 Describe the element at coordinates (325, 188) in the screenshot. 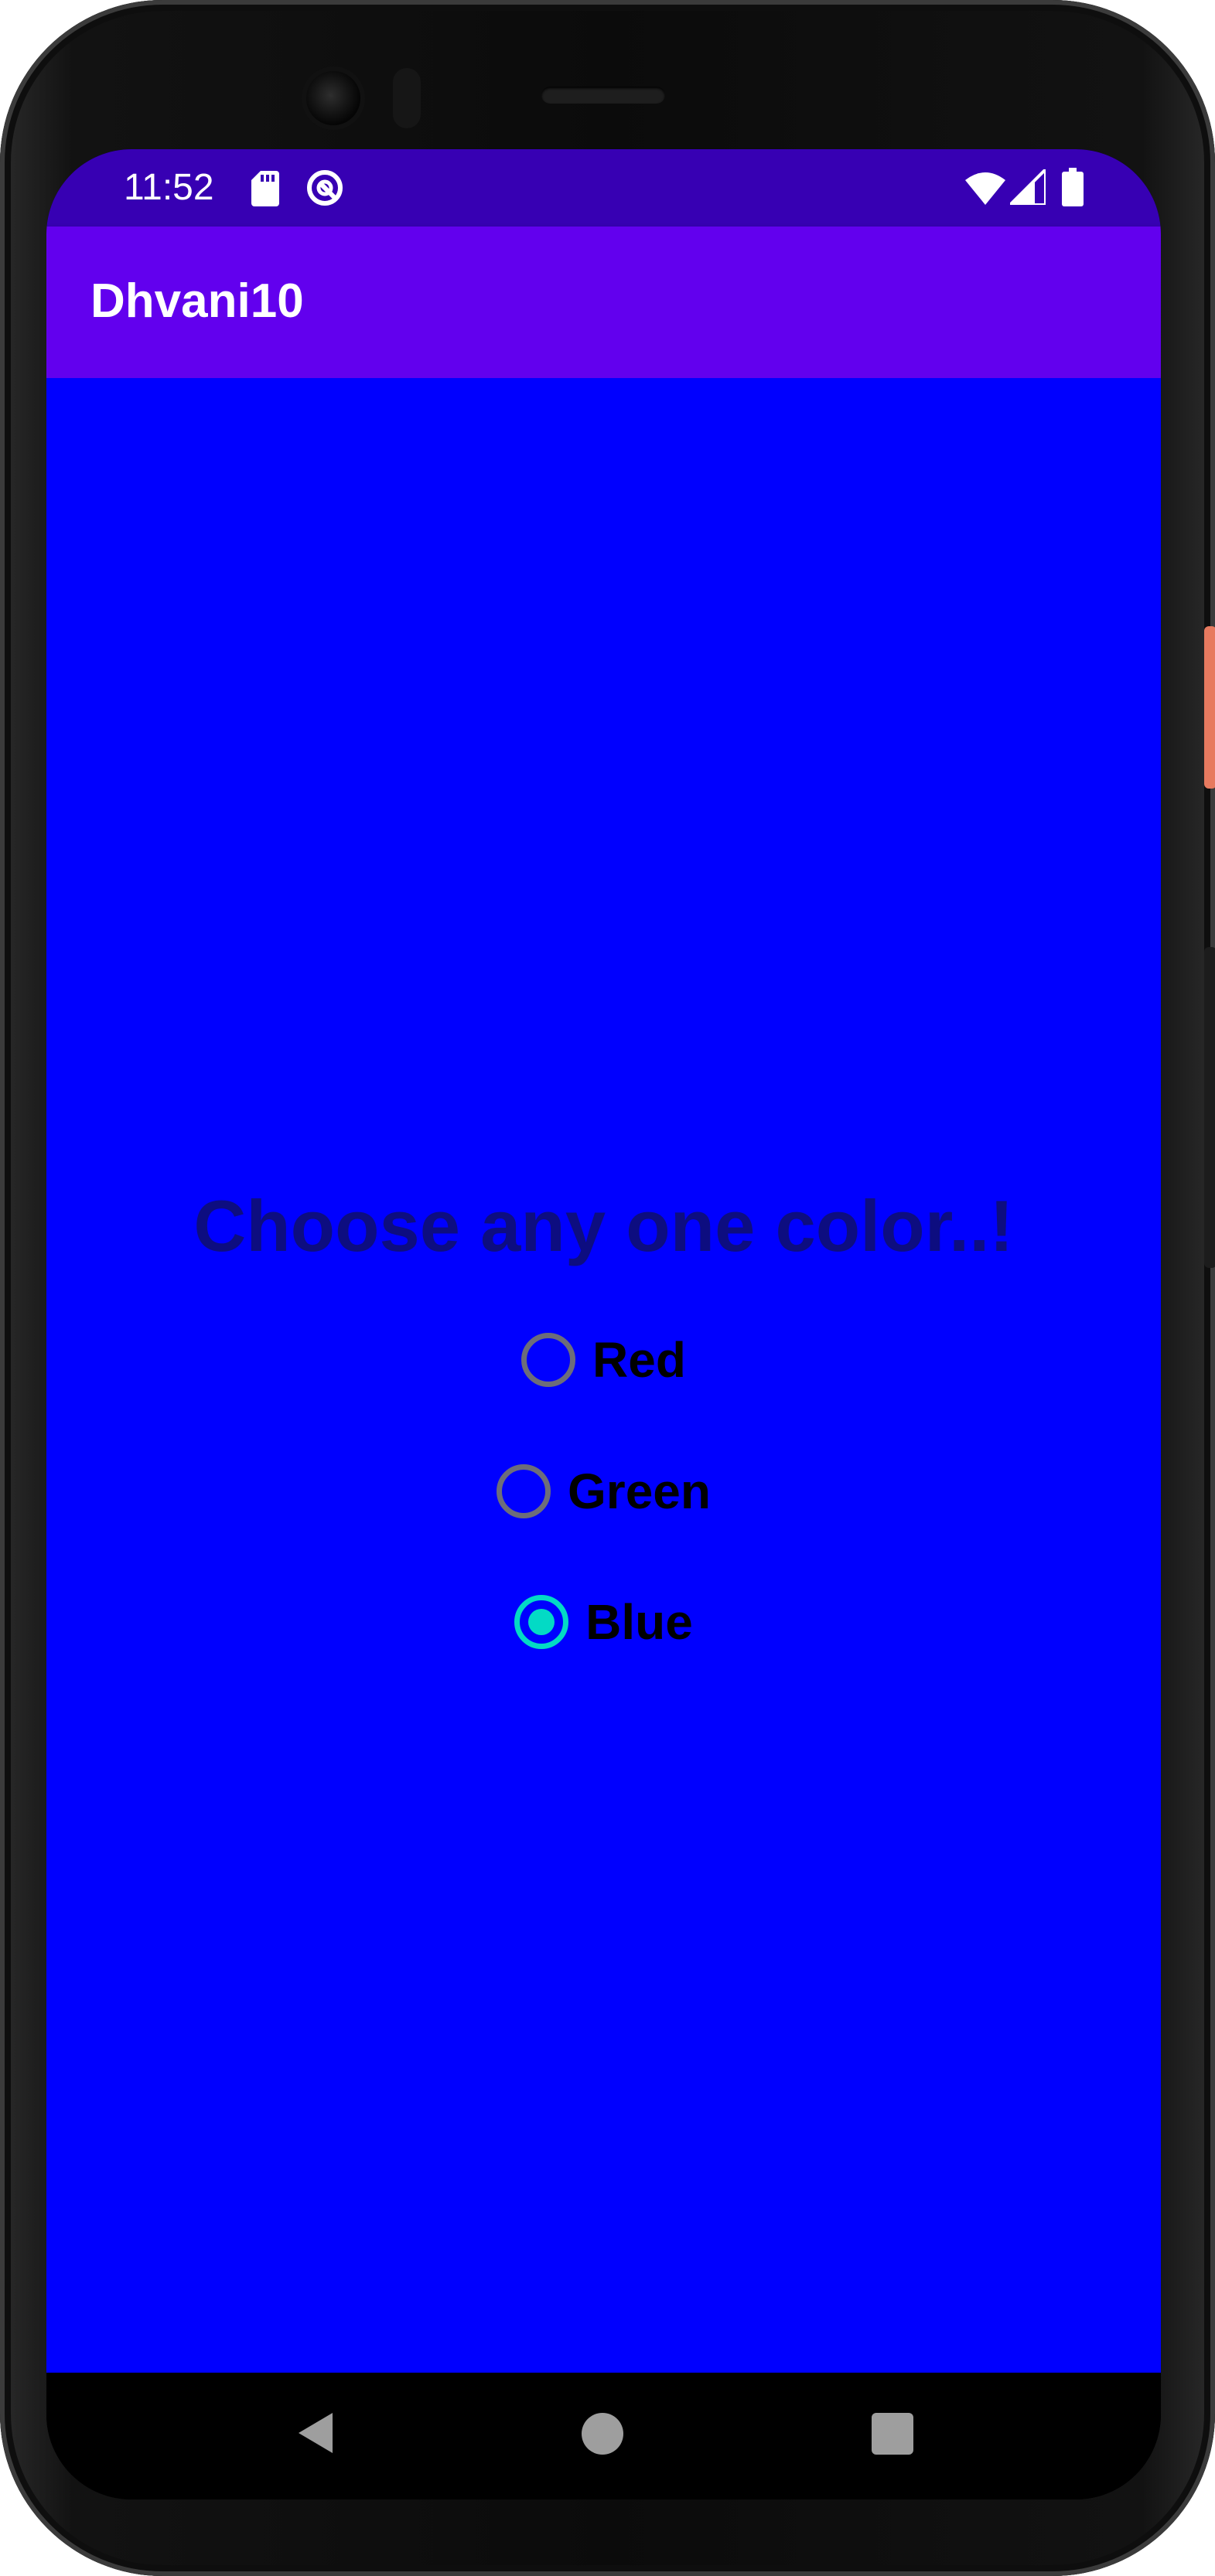

I see `sync-icon` at that location.